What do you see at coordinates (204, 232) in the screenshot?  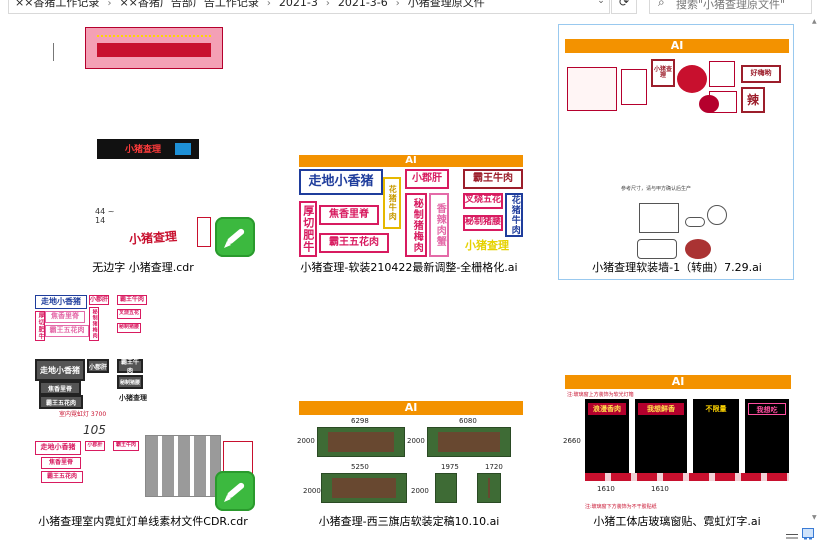 I see `art-pink-frame` at bounding box center [204, 232].